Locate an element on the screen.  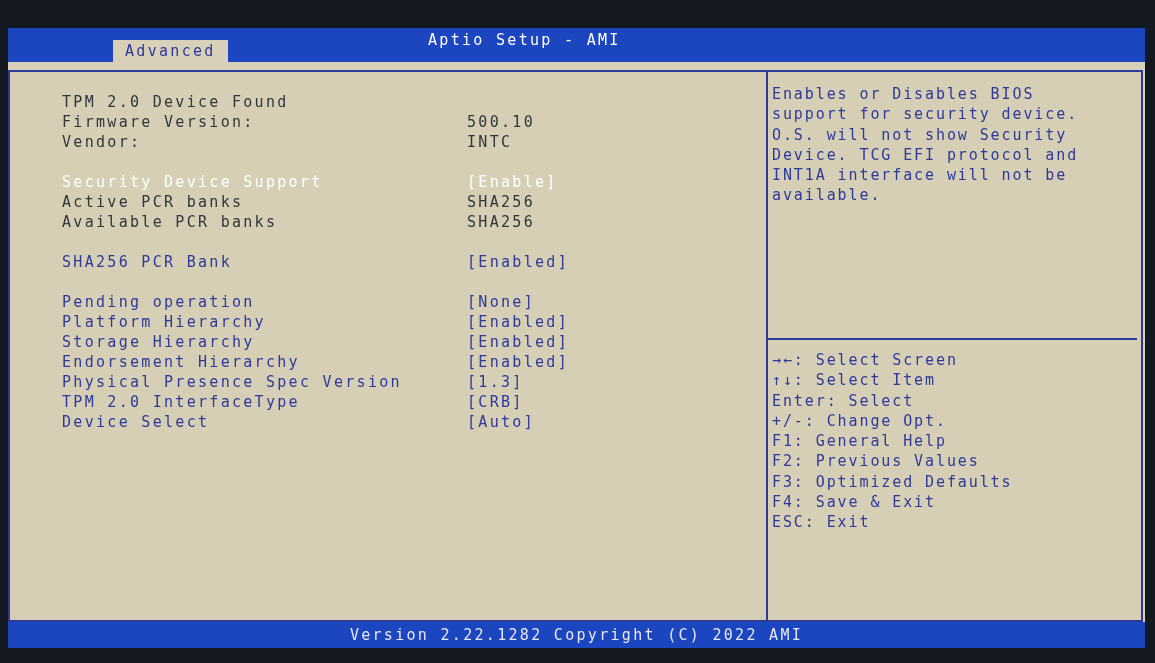
help-text-line: O.S. will not show Security is located at coordinates (920, 134).